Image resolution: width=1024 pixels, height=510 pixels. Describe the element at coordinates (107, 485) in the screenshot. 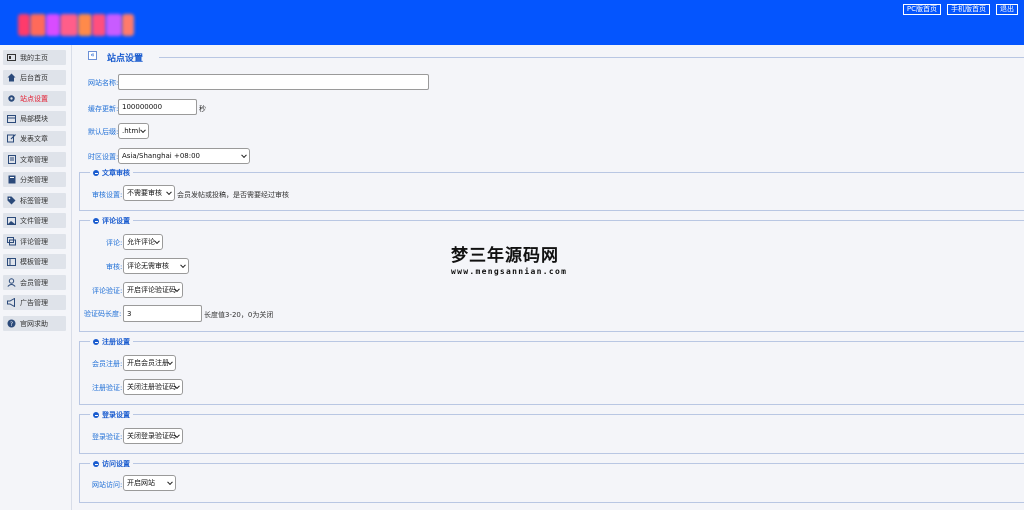

I see `site-access-label: 网站访问:` at that location.